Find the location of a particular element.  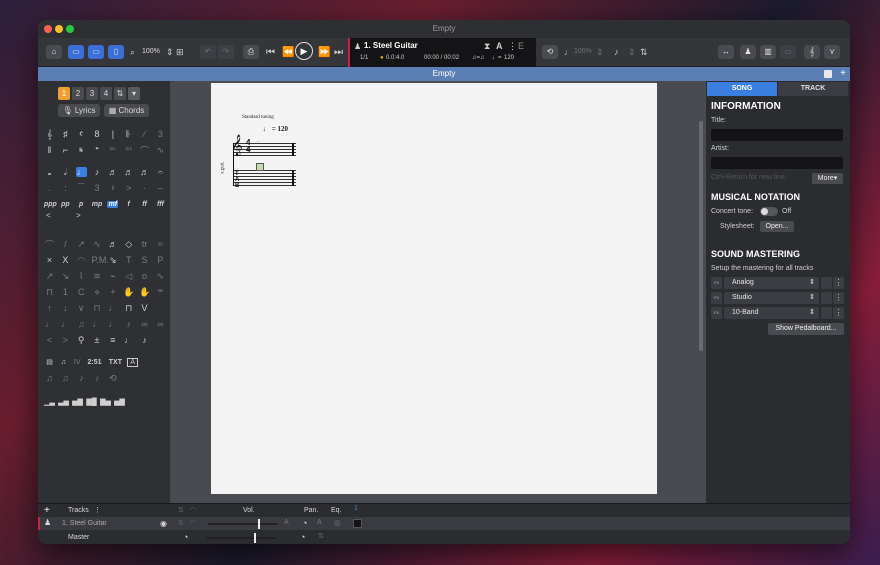

fine-icon: ⌒ is located at coordinates (144, 150).